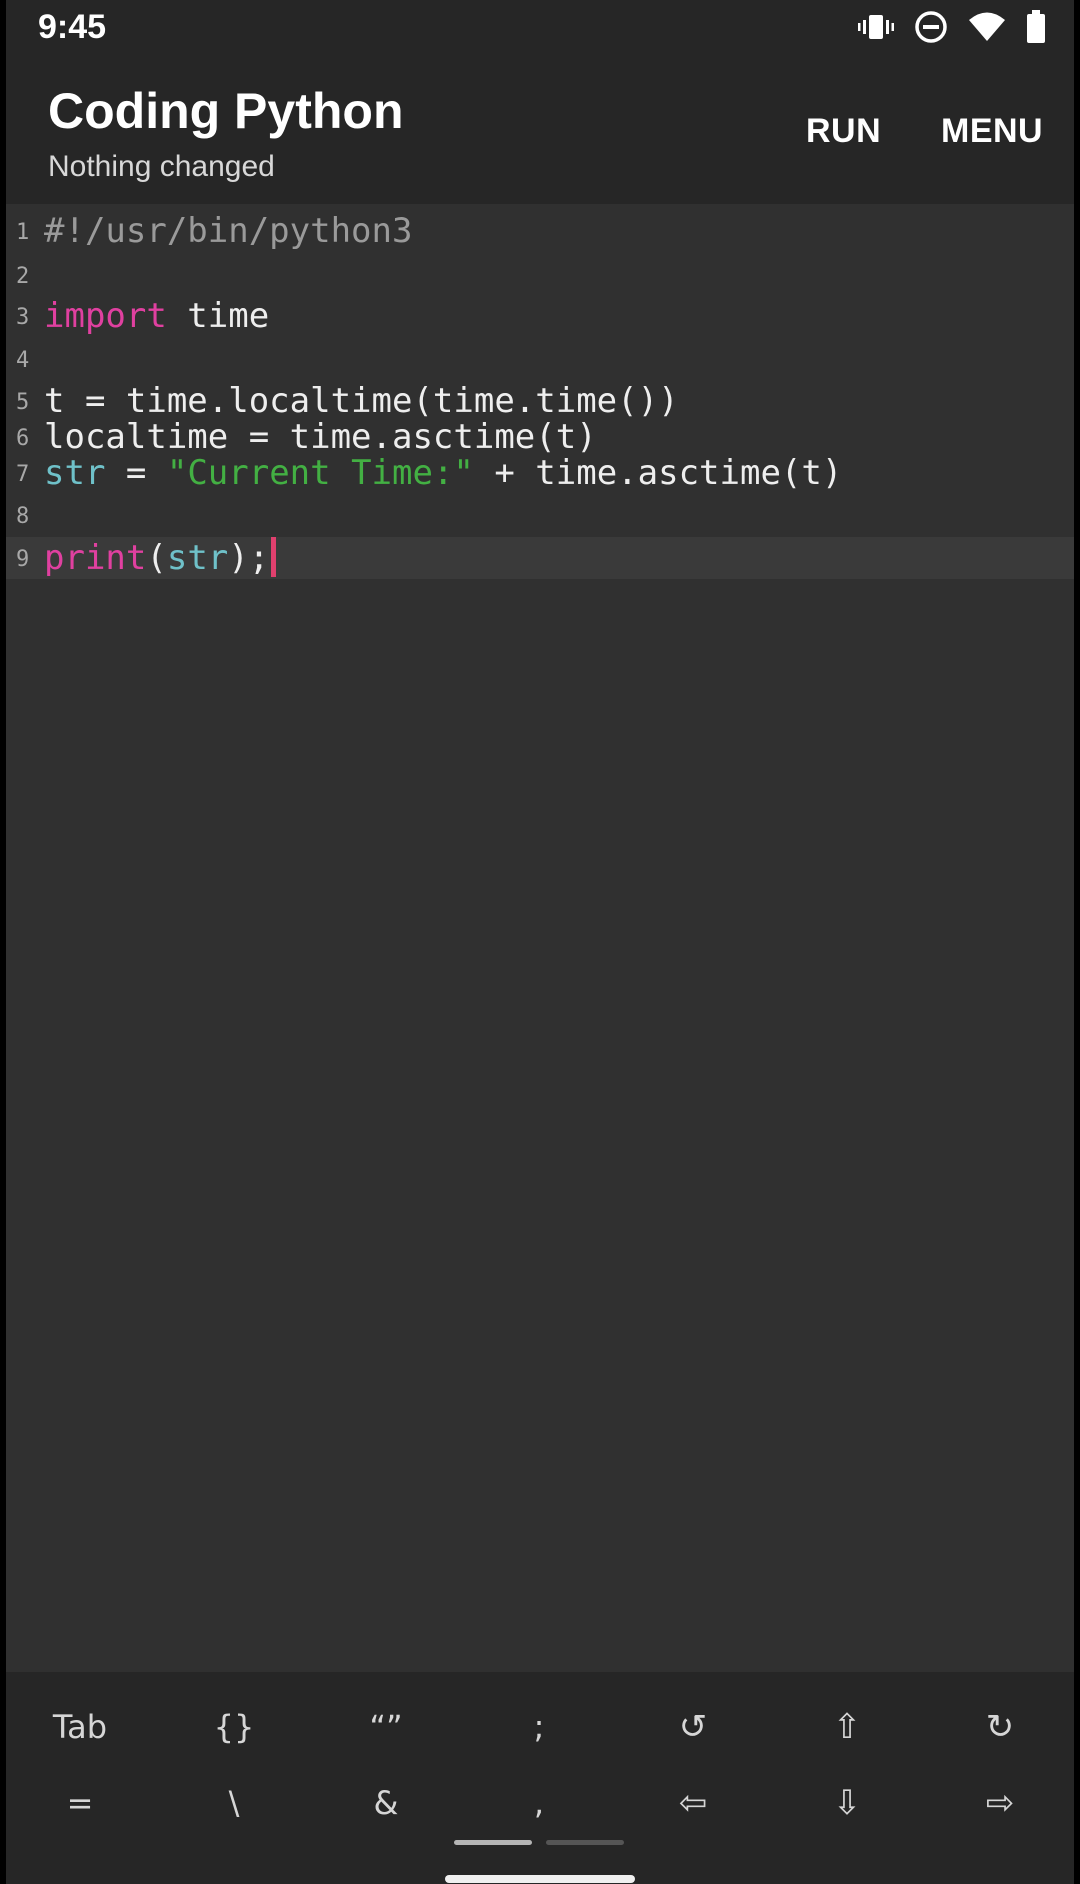 The image size is (1080, 1884). I want to click on code-token-string: "Current Time:", so click(320, 473).